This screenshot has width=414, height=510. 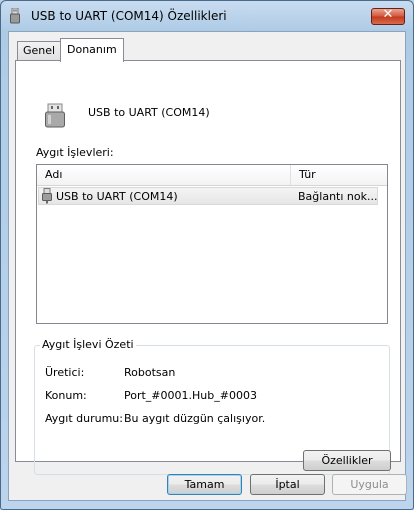 What do you see at coordinates (84, 418) in the screenshot?
I see `device-status-label: Aygıt durumu:` at bounding box center [84, 418].